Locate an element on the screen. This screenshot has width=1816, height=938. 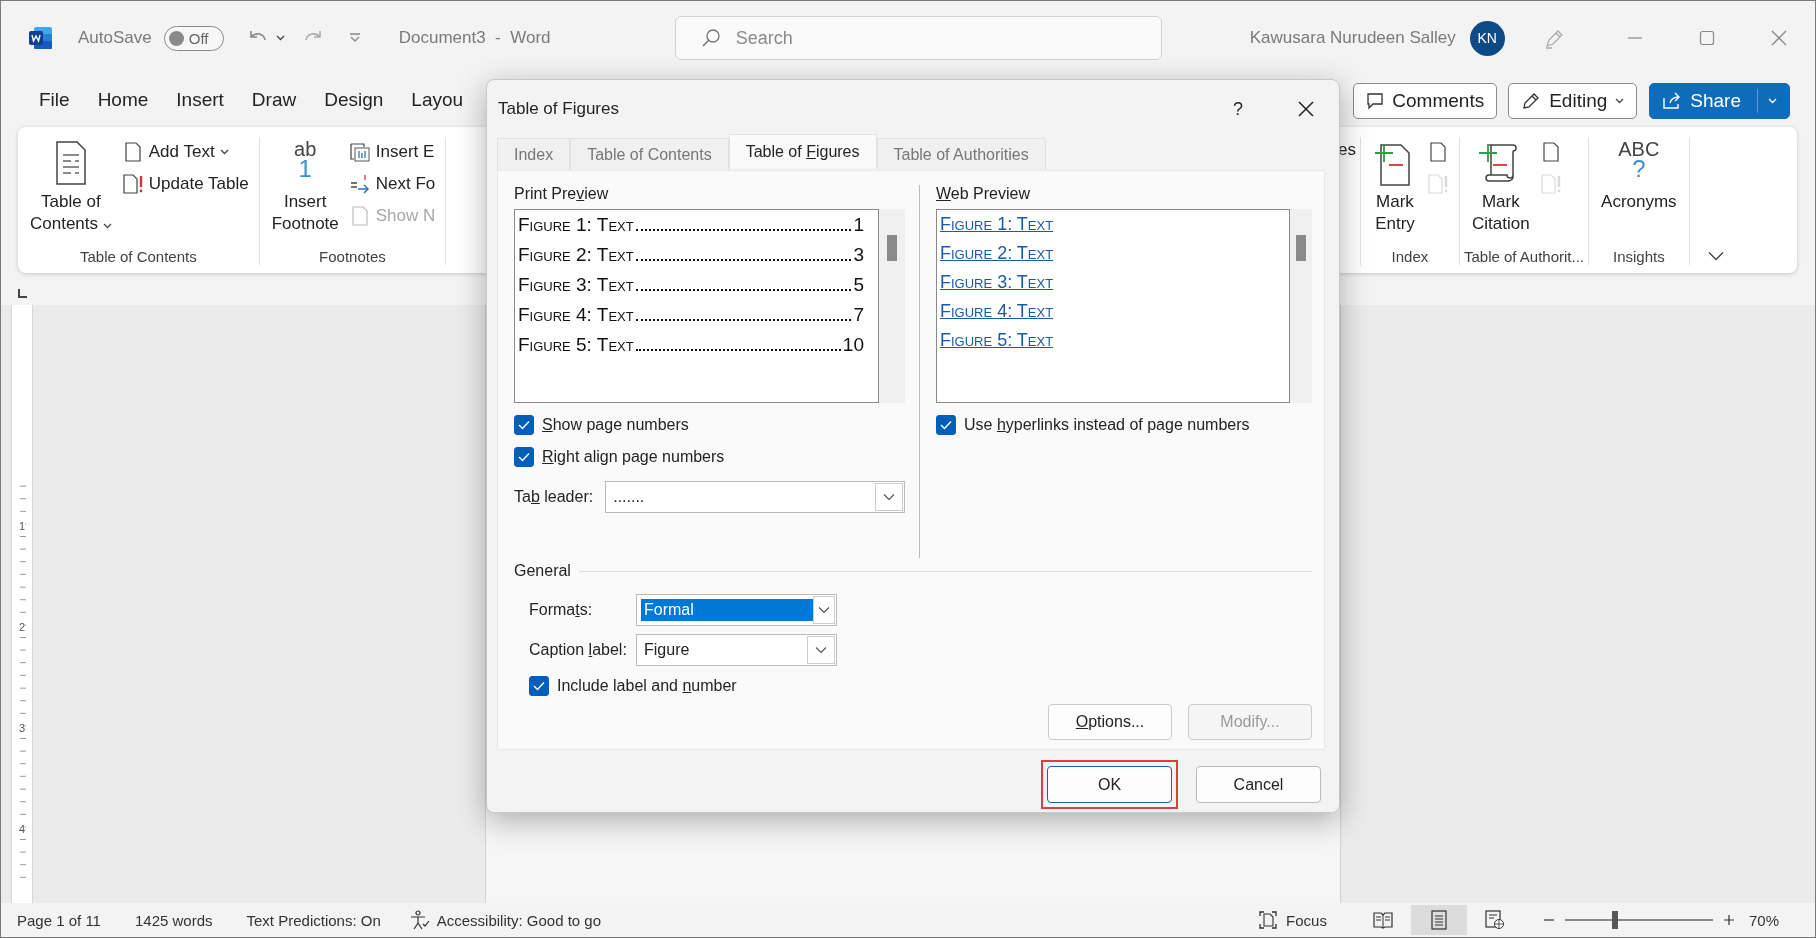
focus-icon is located at coordinates (1268, 920).